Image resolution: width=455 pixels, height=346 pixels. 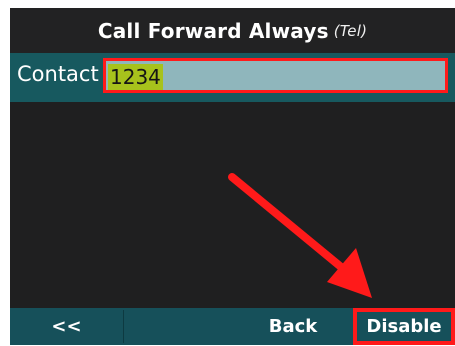 What do you see at coordinates (213, 30) in the screenshot?
I see `page-title: Call Forward Always` at bounding box center [213, 30].